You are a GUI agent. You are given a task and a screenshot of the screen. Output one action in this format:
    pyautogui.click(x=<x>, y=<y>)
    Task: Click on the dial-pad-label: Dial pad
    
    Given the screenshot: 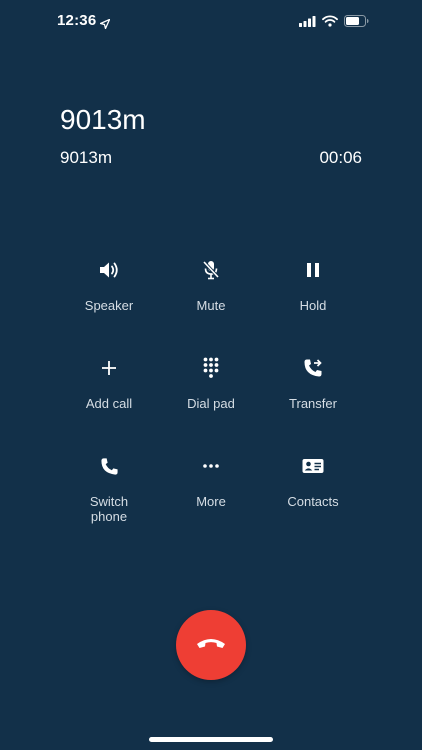 What is the action you would take?
    pyautogui.click(x=211, y=403)
    